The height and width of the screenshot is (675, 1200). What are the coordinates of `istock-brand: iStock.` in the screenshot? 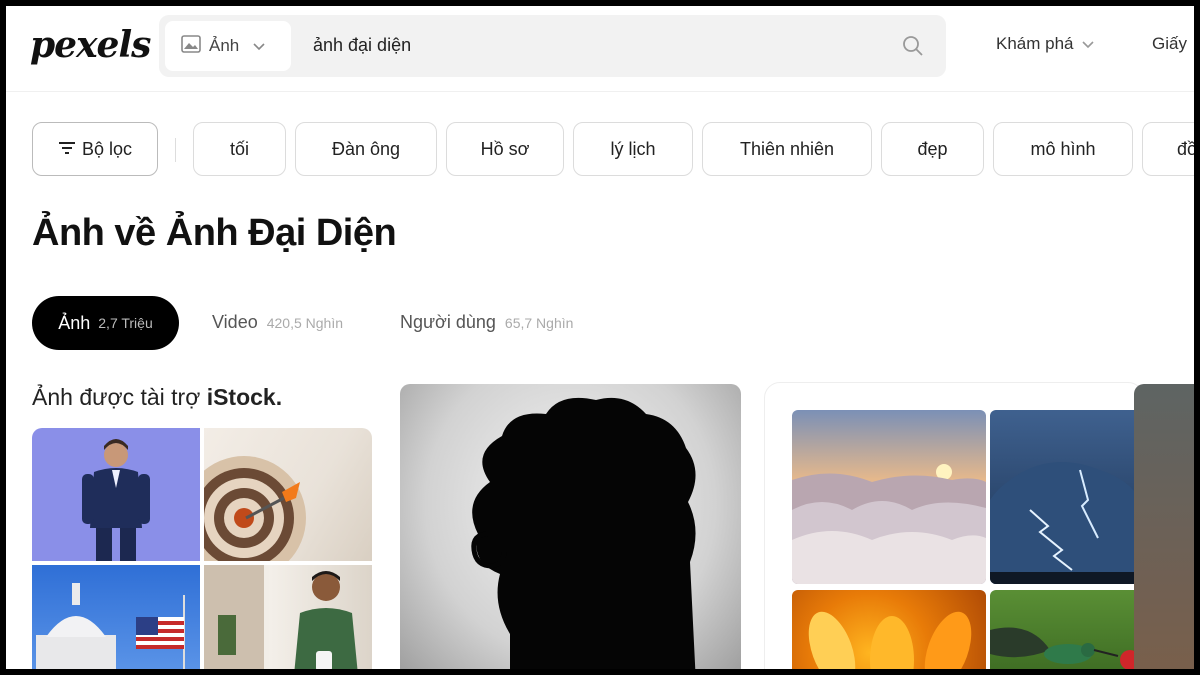 It's located at (244, 397).